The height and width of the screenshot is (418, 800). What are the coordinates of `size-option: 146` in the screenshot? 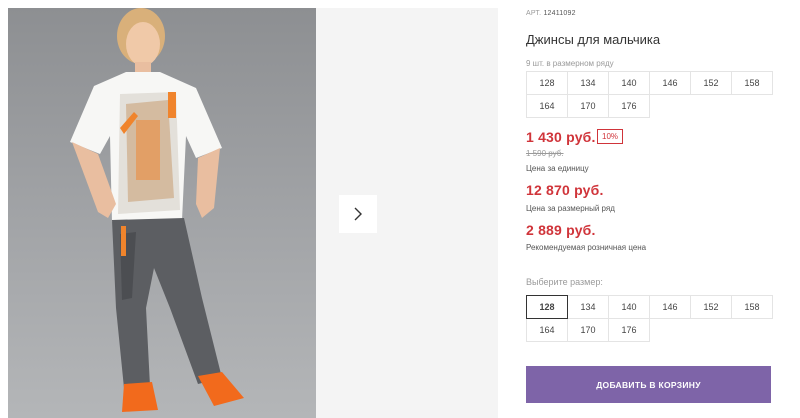 It's located at (670, 307).